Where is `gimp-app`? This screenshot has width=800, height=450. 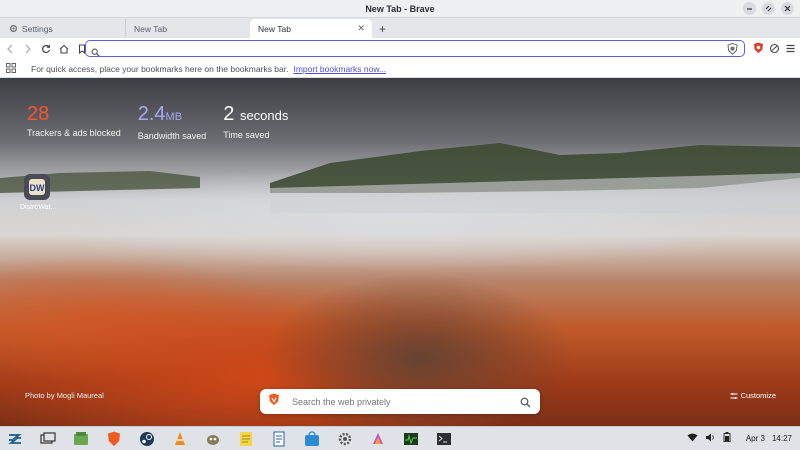
gimp-app is located at coordinates (213, 439).